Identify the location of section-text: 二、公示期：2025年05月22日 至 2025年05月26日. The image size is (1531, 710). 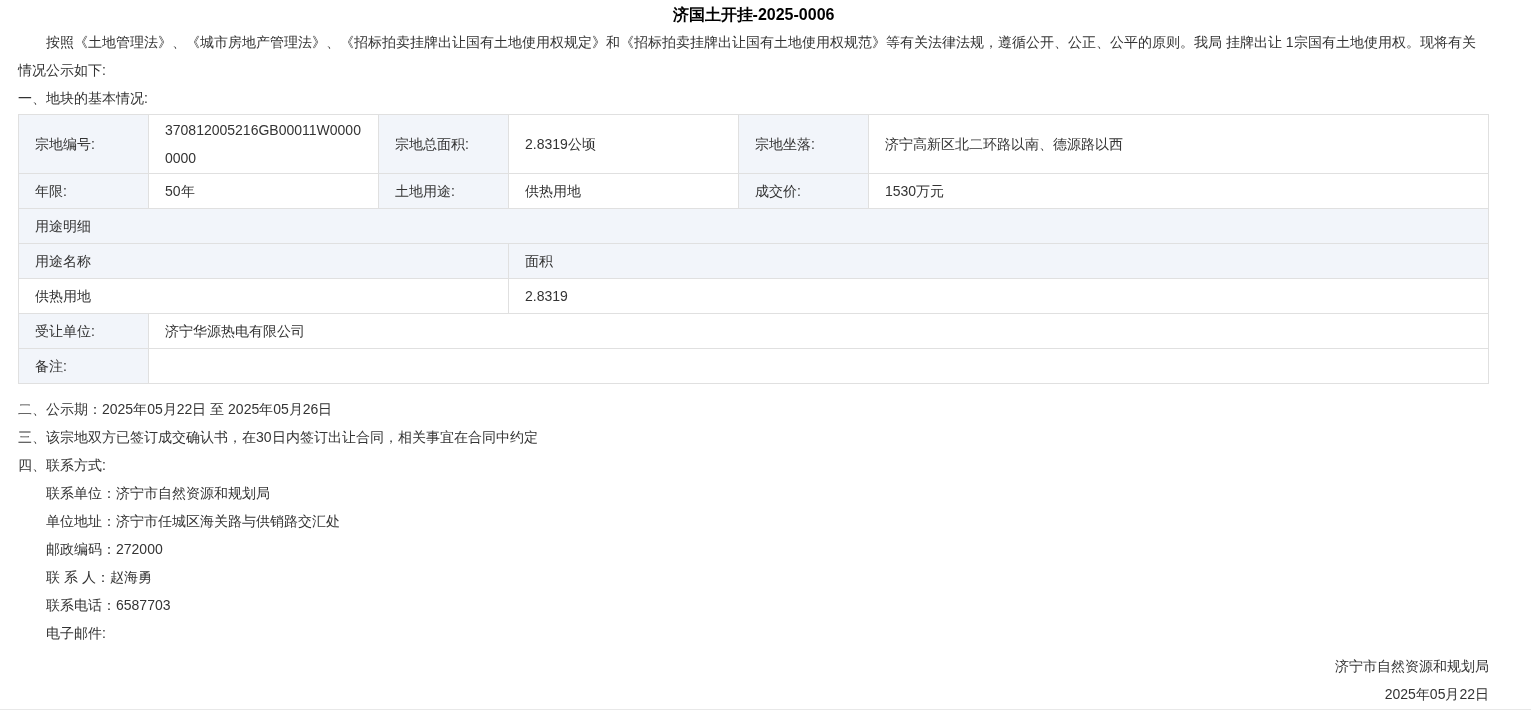
(176, 409).